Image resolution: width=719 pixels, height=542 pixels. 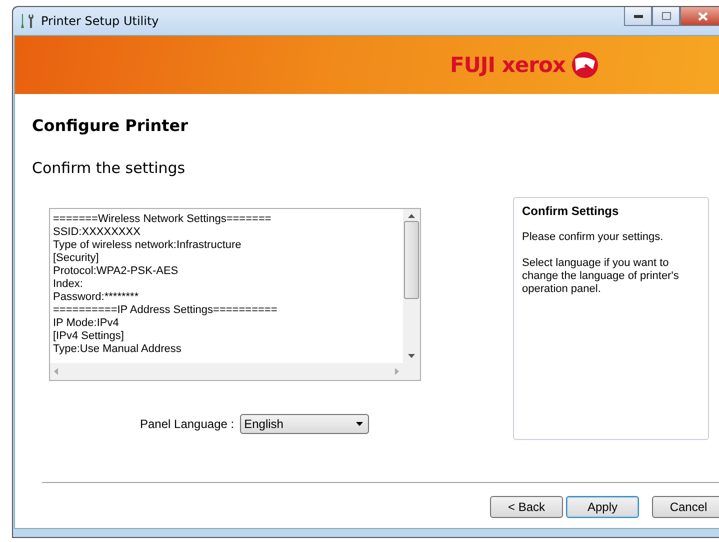 I want to click on dialog-button: < Back, so click(x=526, y=507).